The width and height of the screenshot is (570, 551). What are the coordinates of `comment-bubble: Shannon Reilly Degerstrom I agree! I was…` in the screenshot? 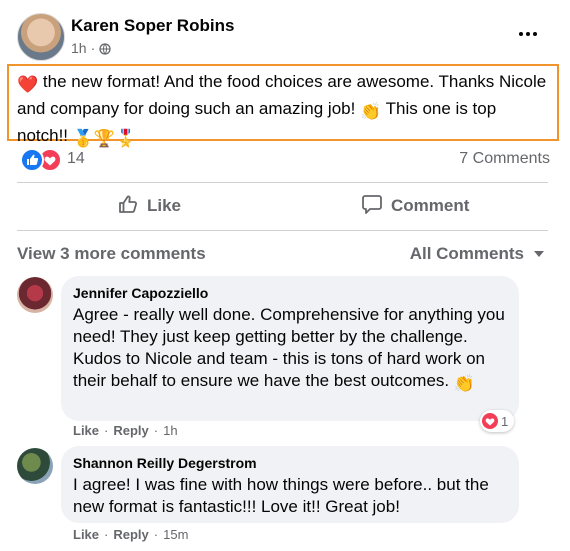 It's located at (290, 484).